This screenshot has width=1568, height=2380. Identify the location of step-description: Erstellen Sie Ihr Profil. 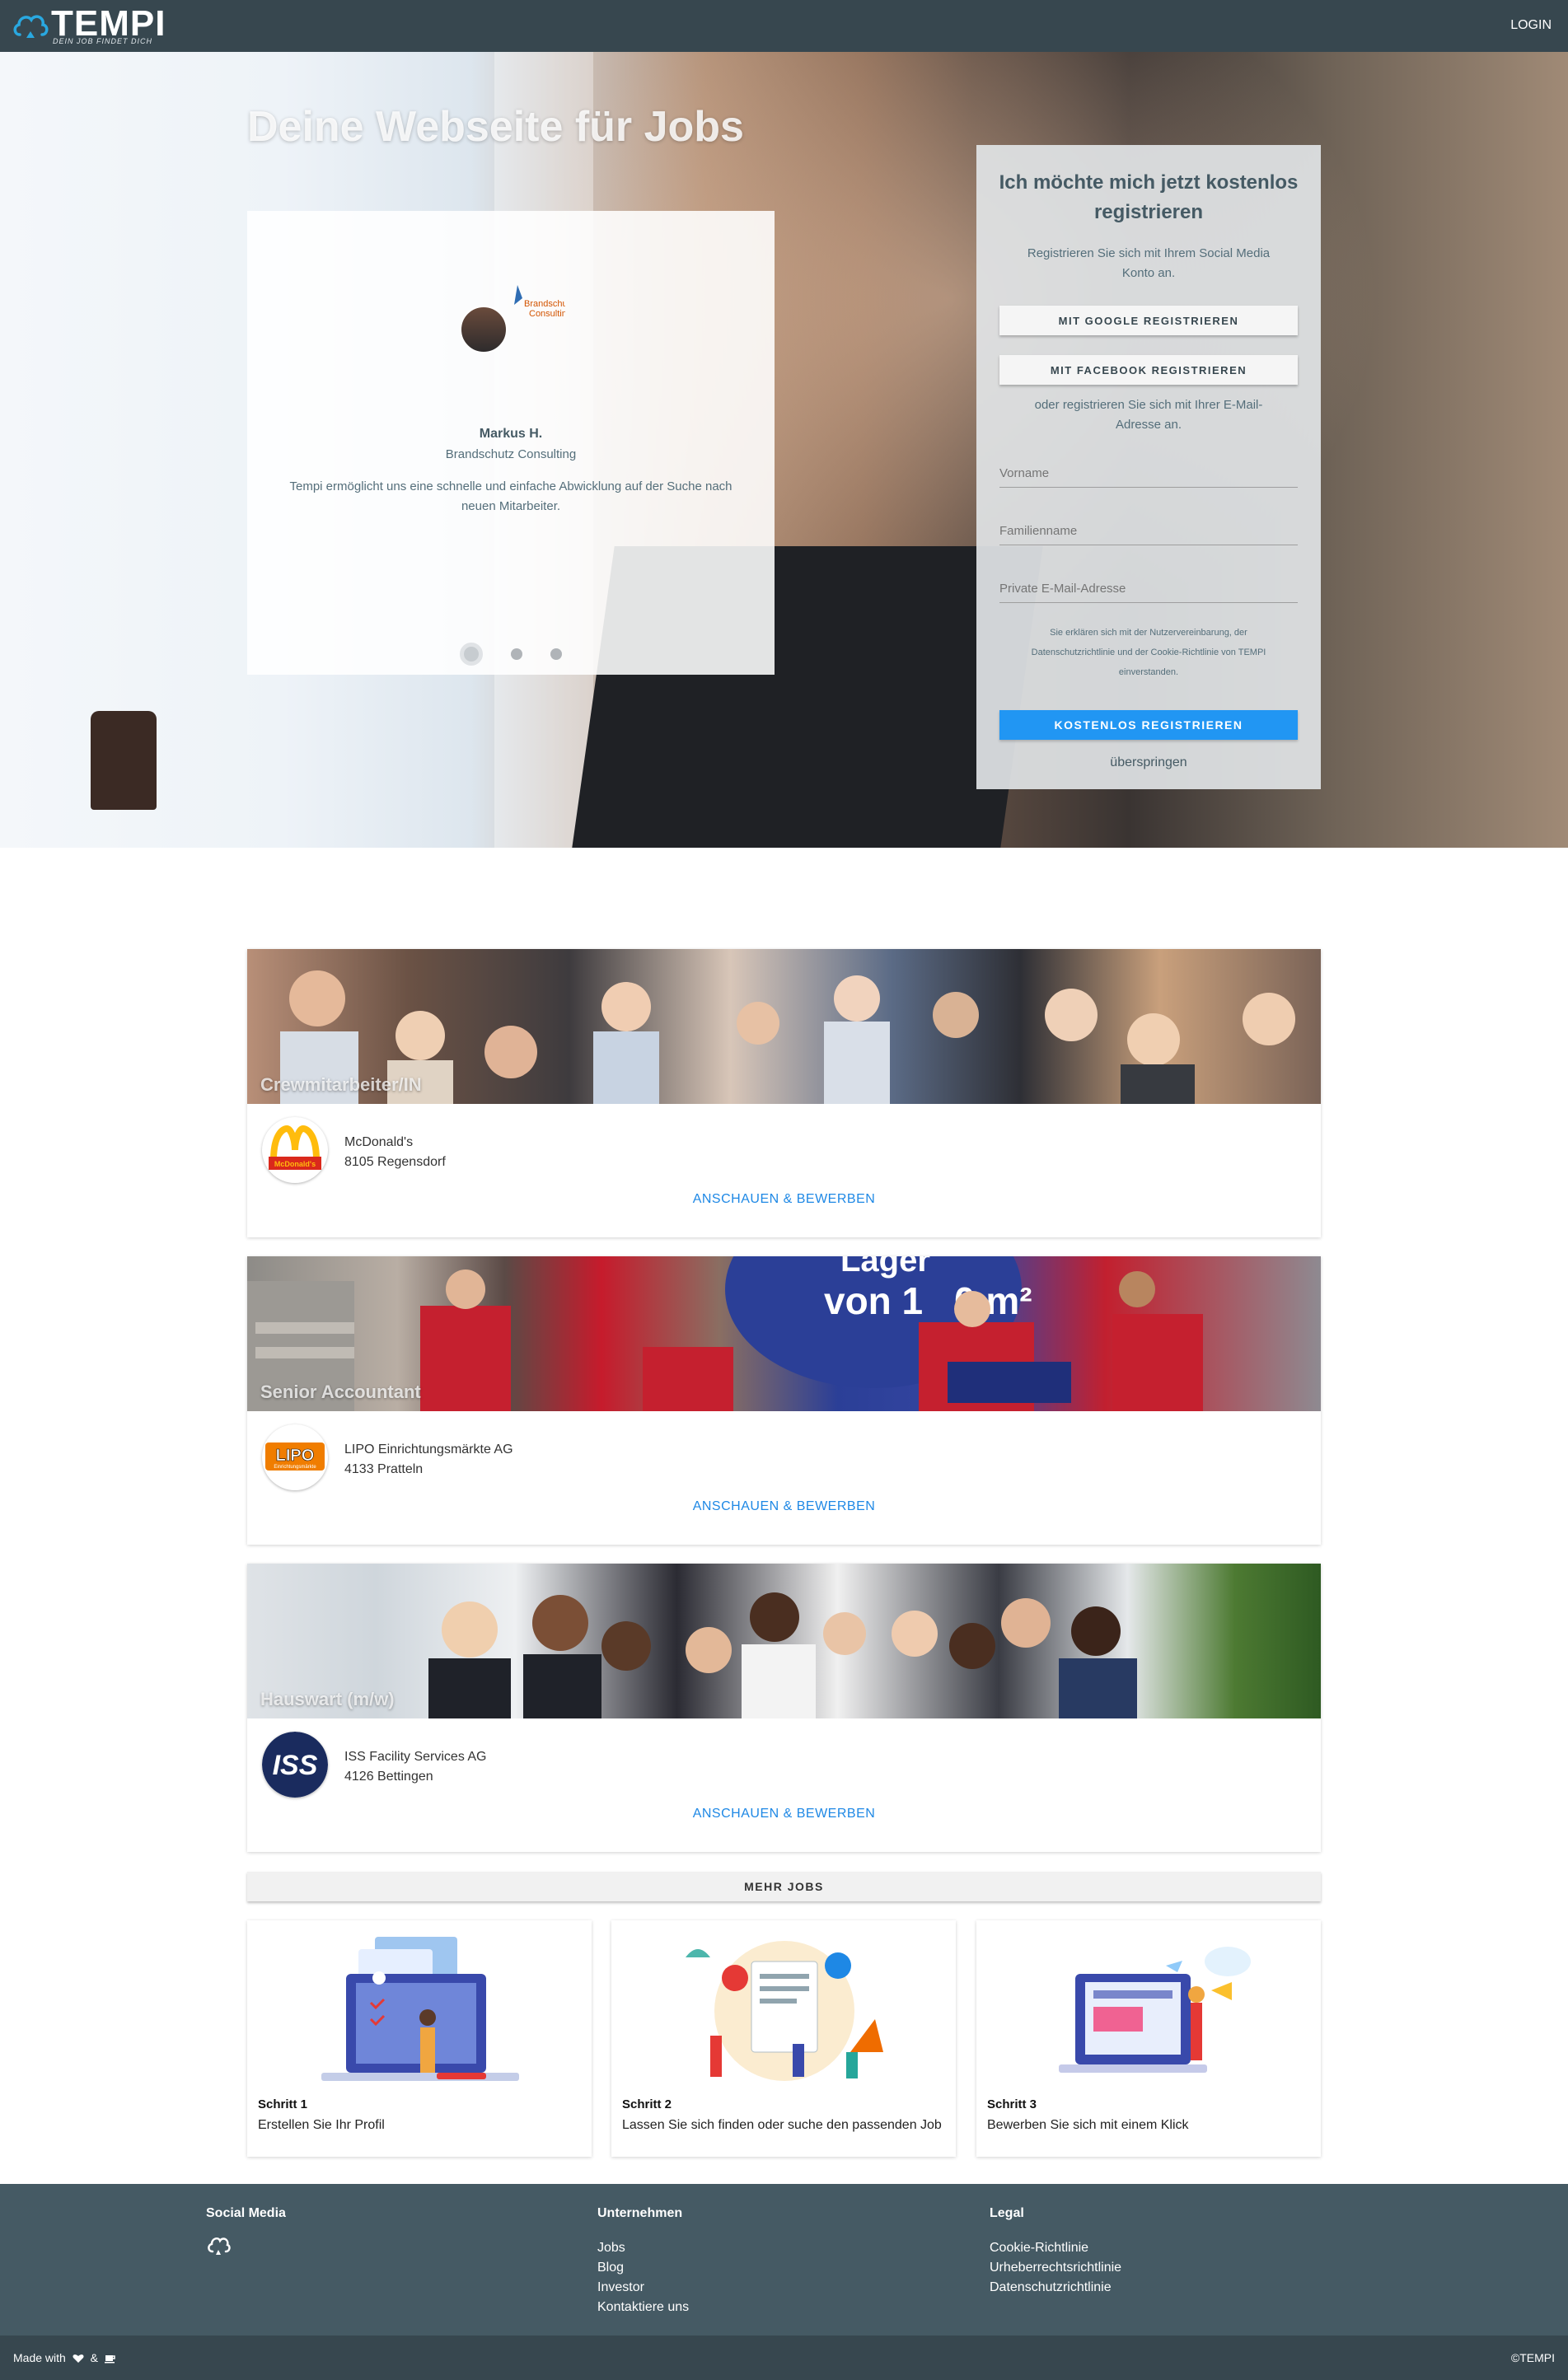
(321, 2125).